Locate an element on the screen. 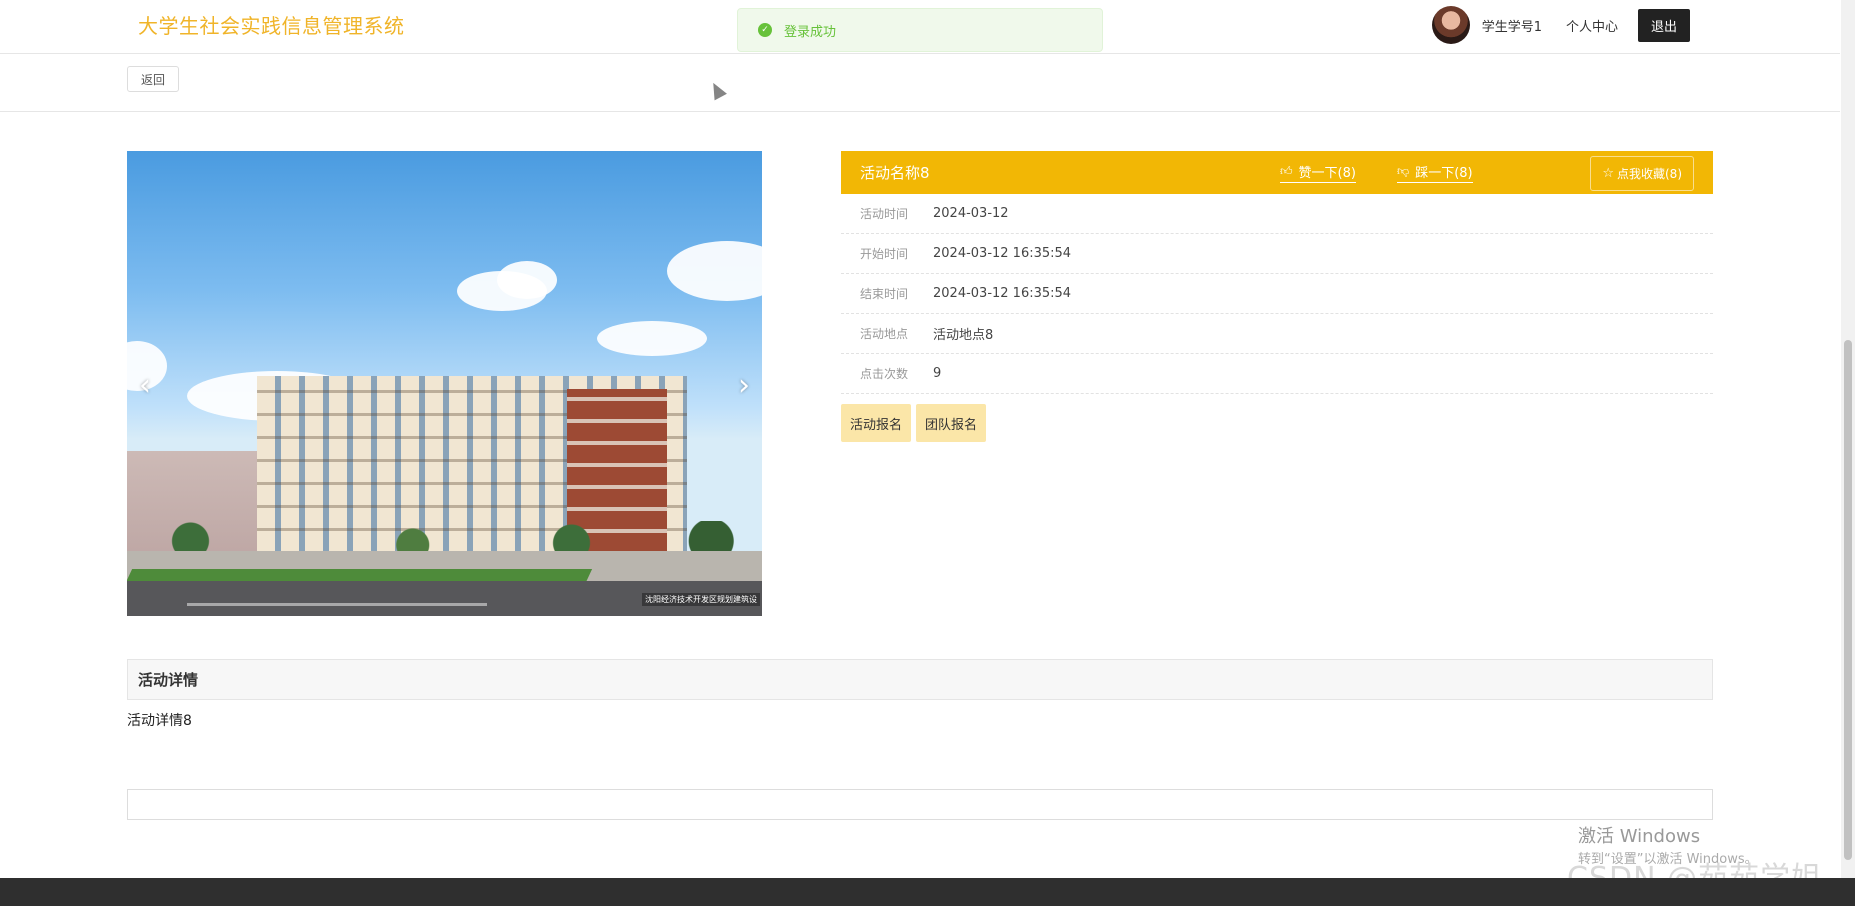  logout-button: 退出 is located at coordinates (1663, 25).